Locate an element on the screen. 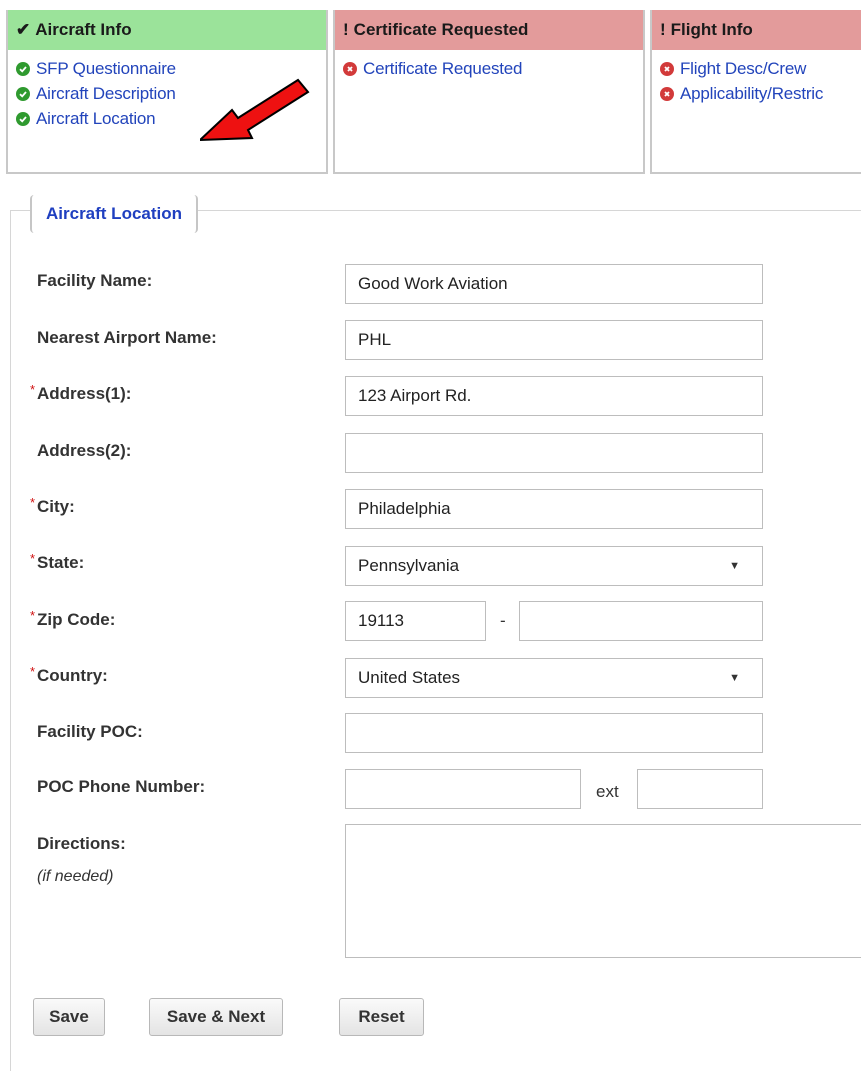  label-text: State: is located at coordinates (61, 562).